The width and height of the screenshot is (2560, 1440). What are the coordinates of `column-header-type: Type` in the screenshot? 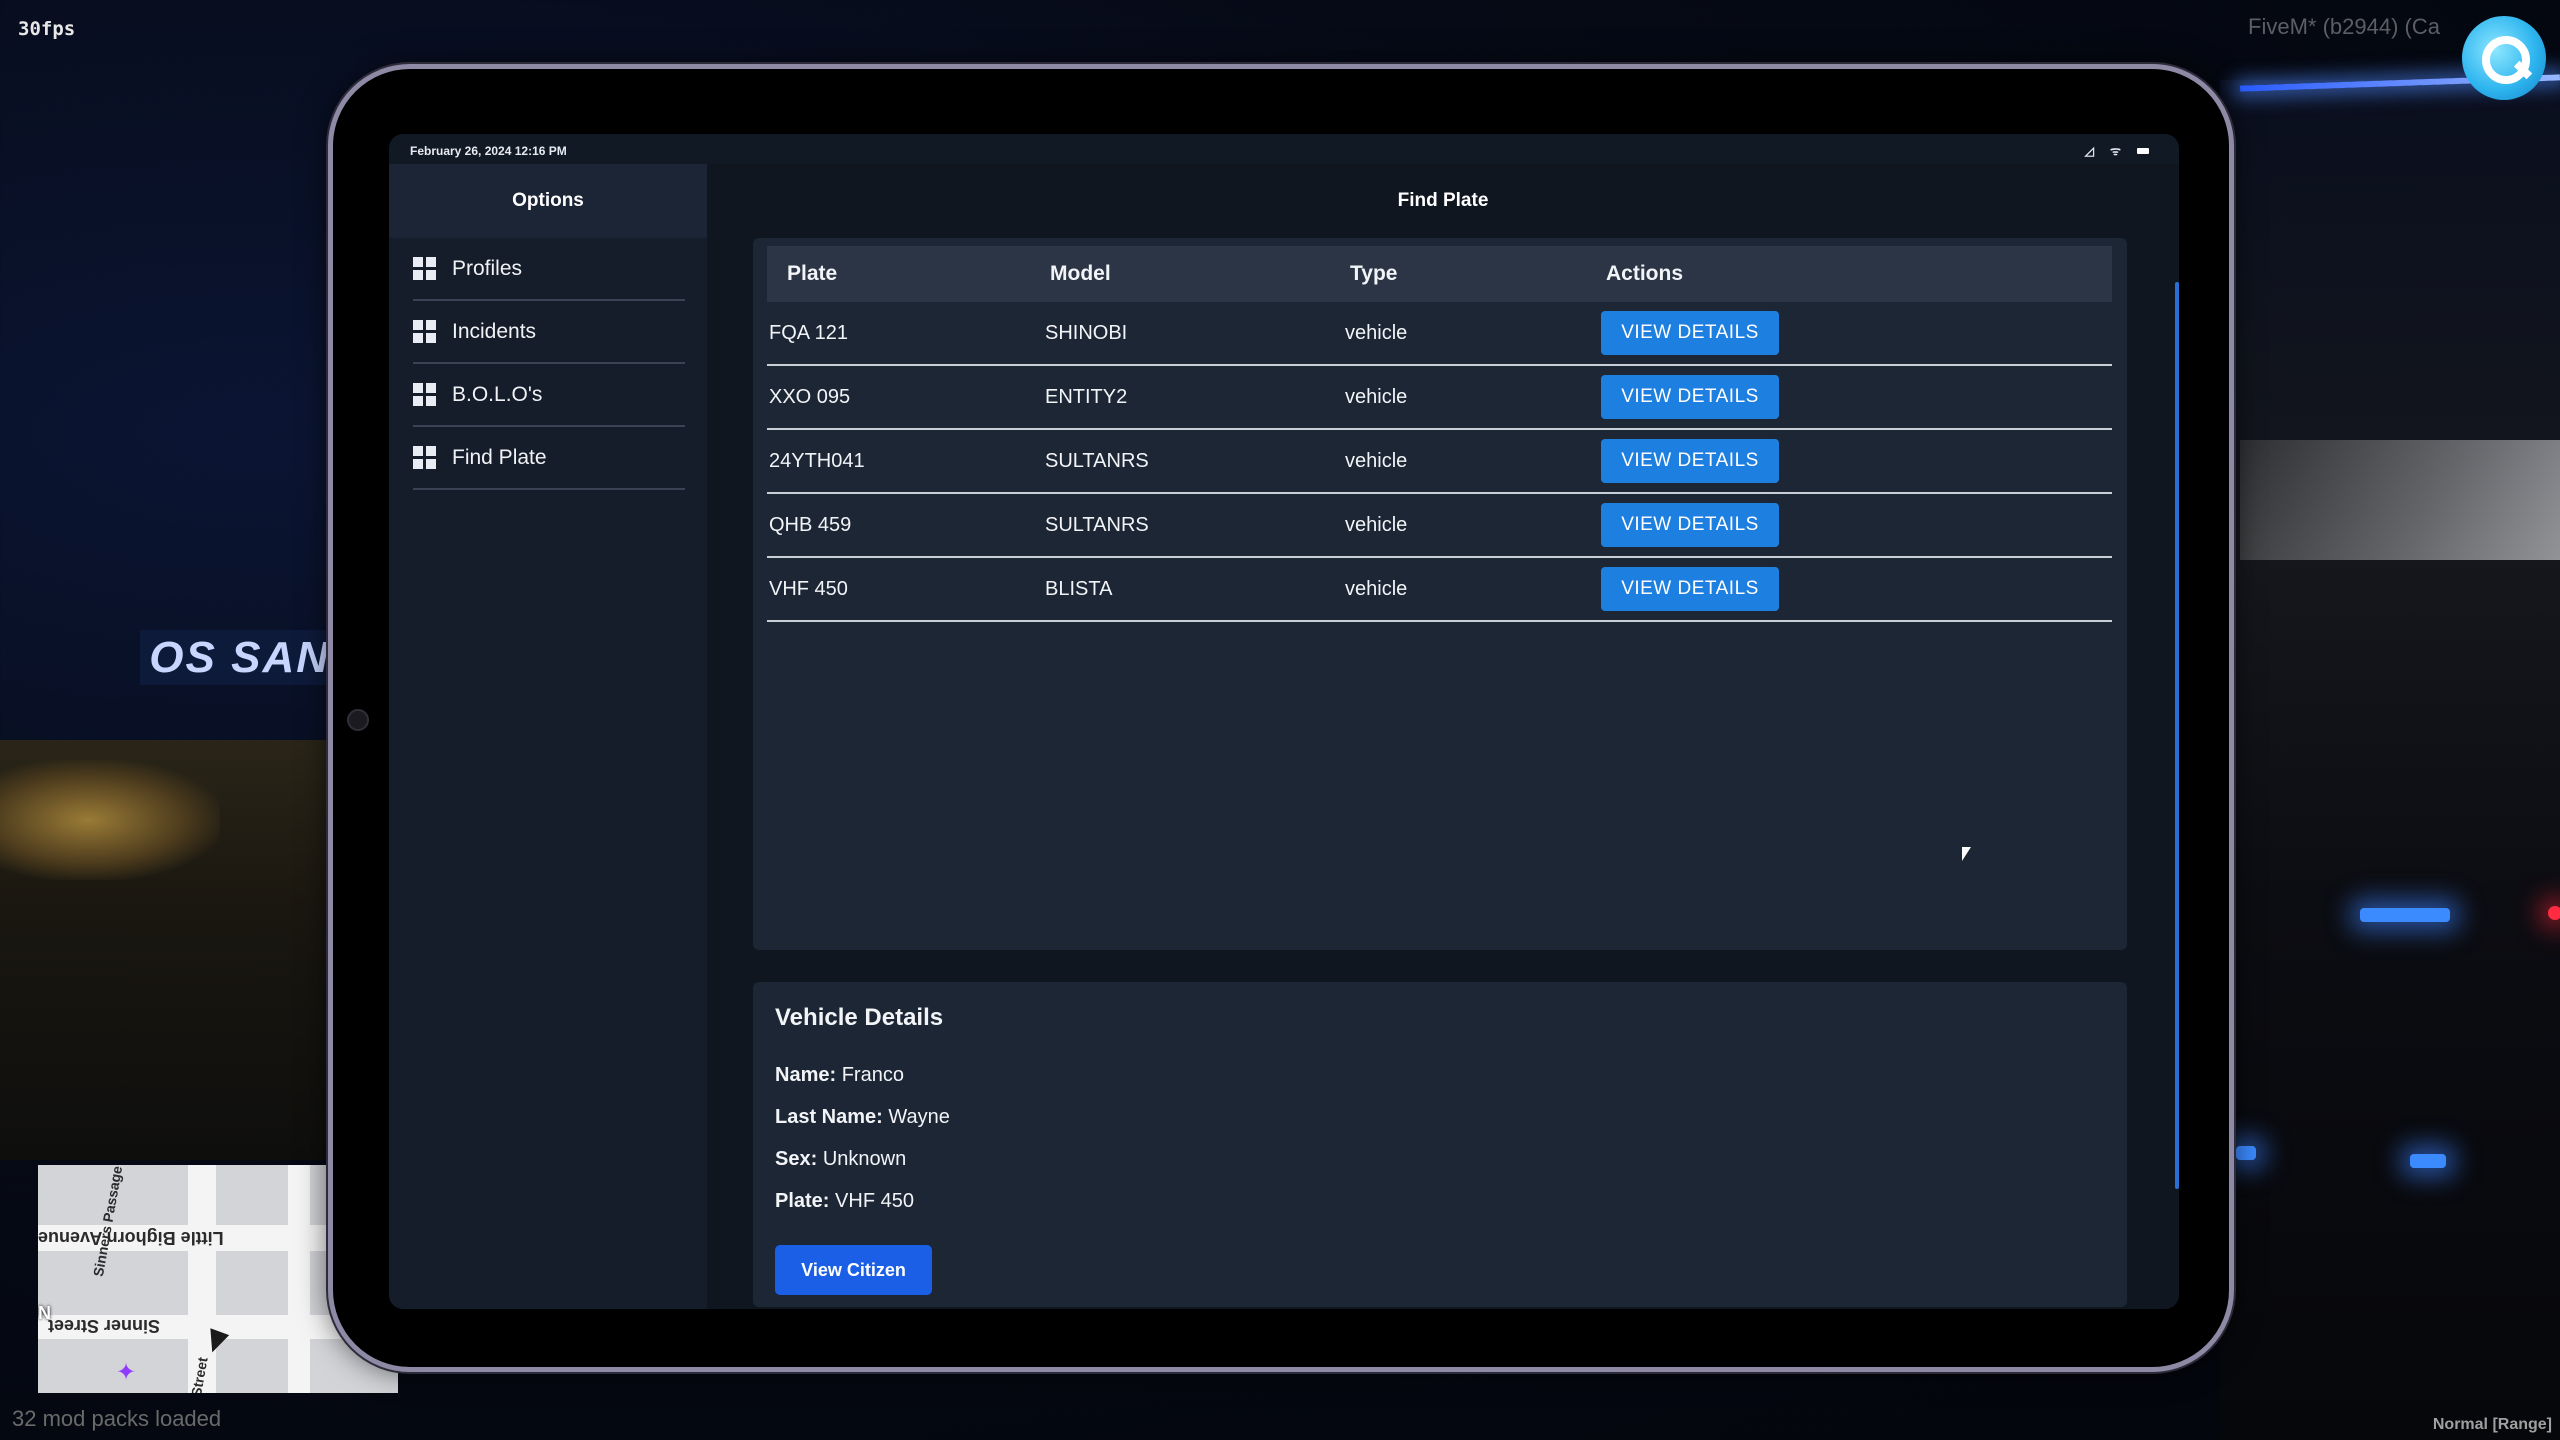 It's located at (1473, 274).